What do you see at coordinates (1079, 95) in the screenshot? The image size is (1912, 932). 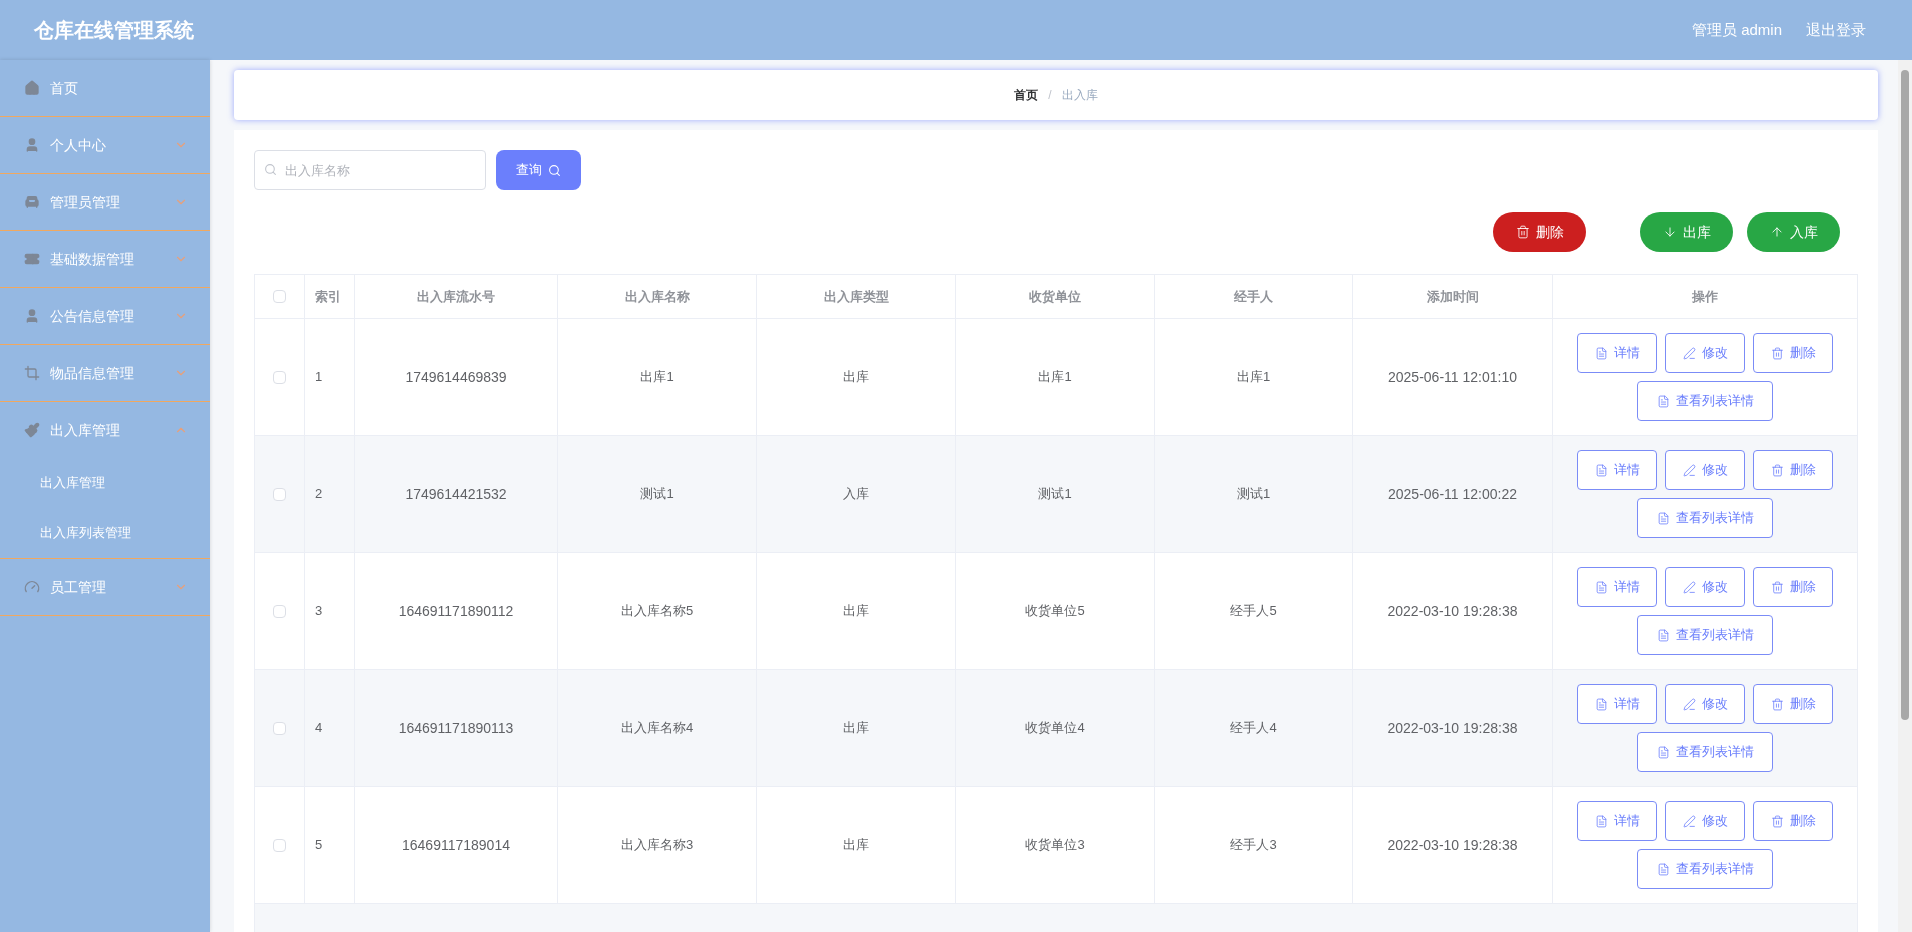 I see `breadcrumb-link: 出入库` at bounding box center [1079, 95].